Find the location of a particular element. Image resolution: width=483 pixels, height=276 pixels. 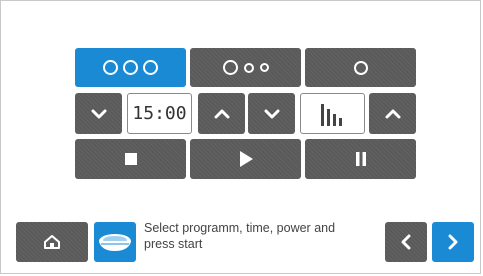

pause-icon is located at coordinates (360, 159).